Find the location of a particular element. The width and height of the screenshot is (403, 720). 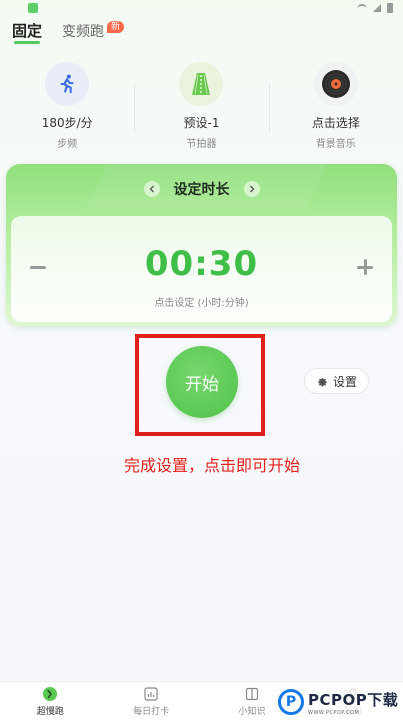

runner-icon is located at coordinates (67, 84).